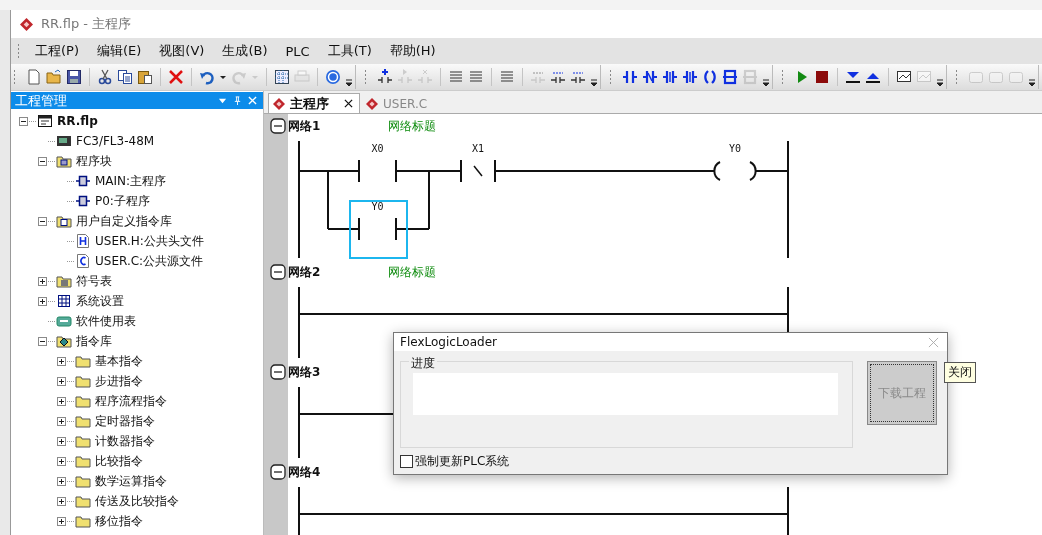 This screenshot has width=1042, height=535. Describe the element at coordinates (64, 341) in the screenshot. I see `instruction-library-icon` at that location.